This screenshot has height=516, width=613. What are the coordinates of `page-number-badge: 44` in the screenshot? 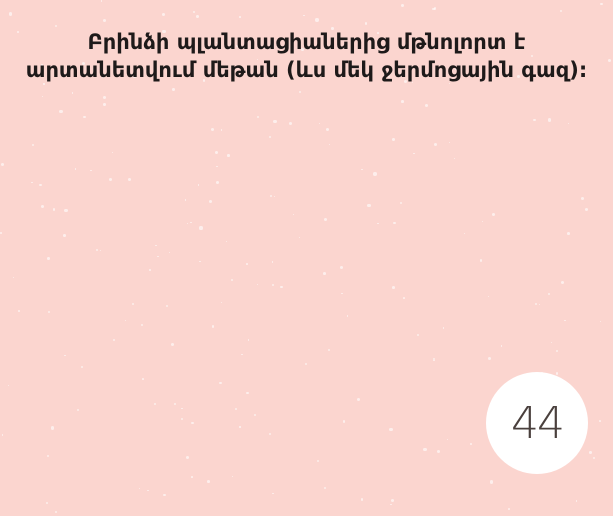 It's located at (537, 423).